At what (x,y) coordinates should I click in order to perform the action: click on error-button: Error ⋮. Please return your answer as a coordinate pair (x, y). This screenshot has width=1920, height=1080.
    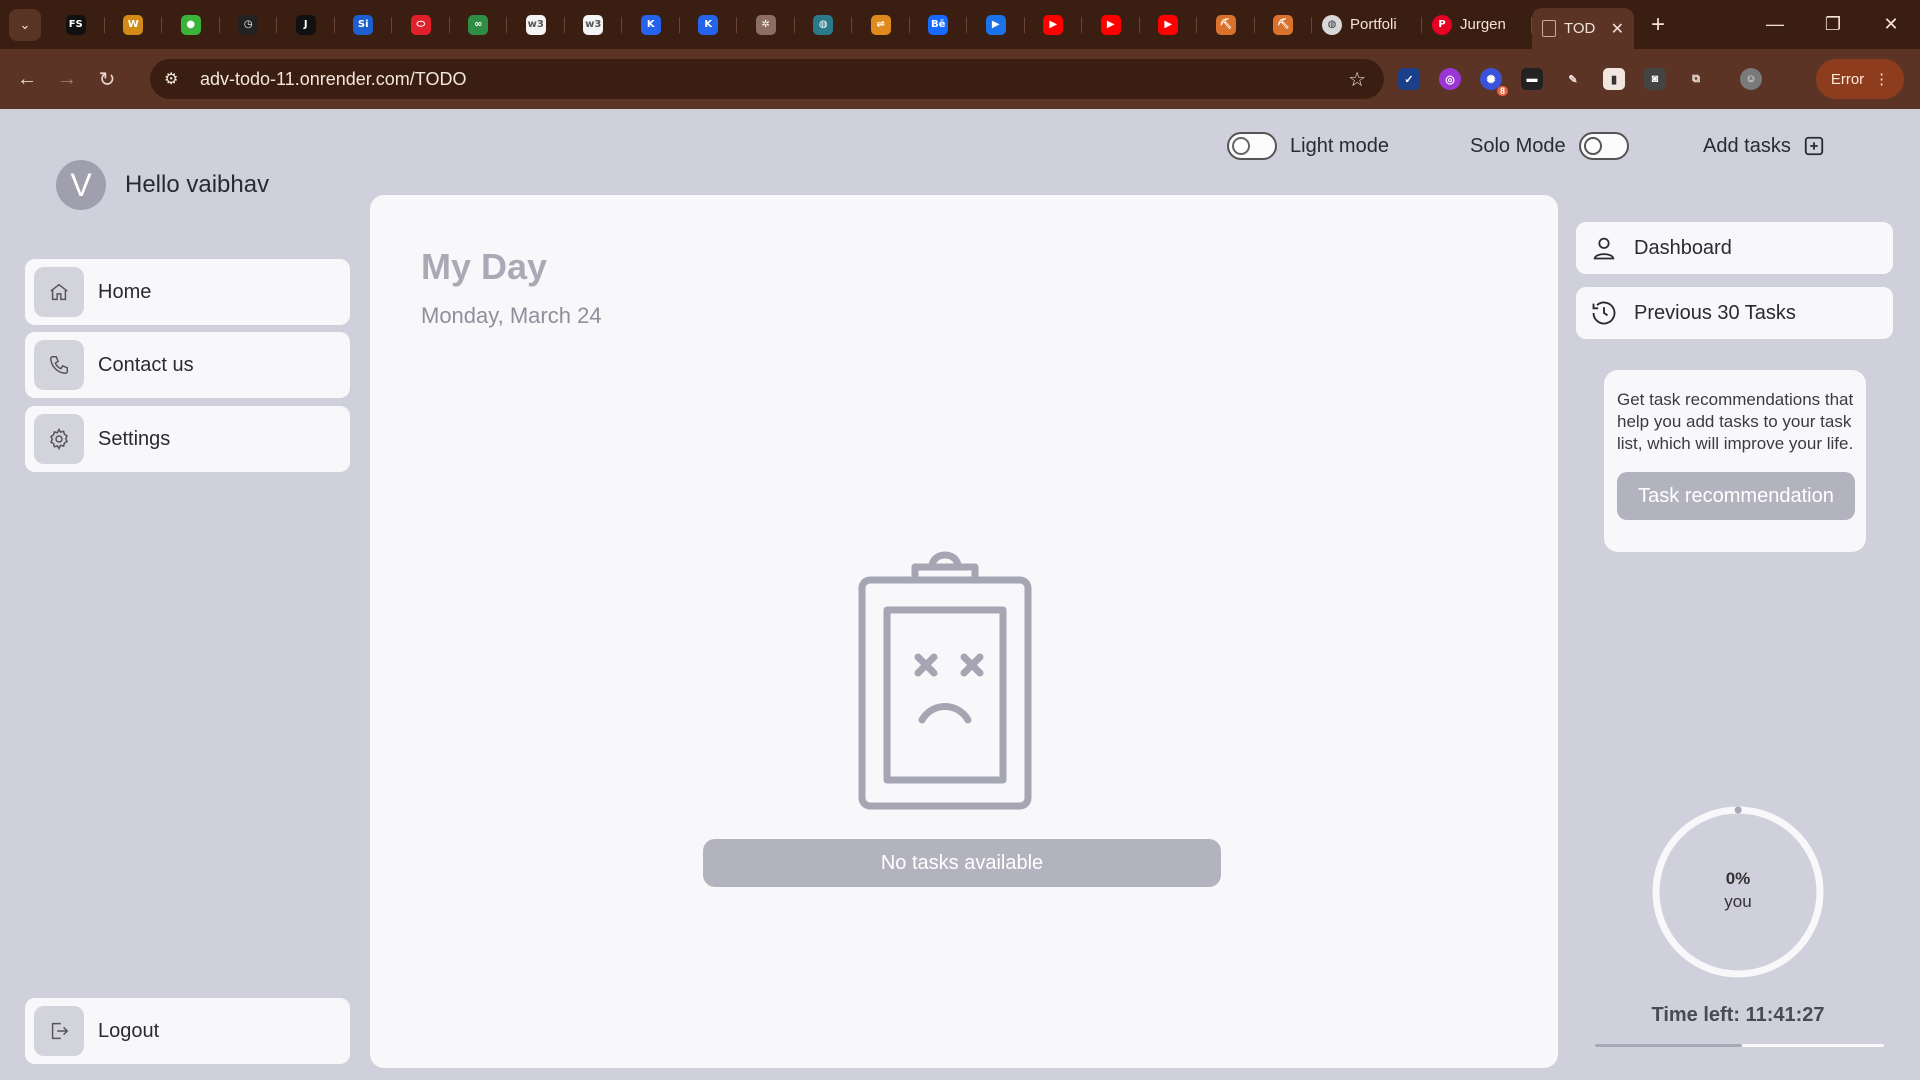
    Looking at the image, I should click on (1860, 79).